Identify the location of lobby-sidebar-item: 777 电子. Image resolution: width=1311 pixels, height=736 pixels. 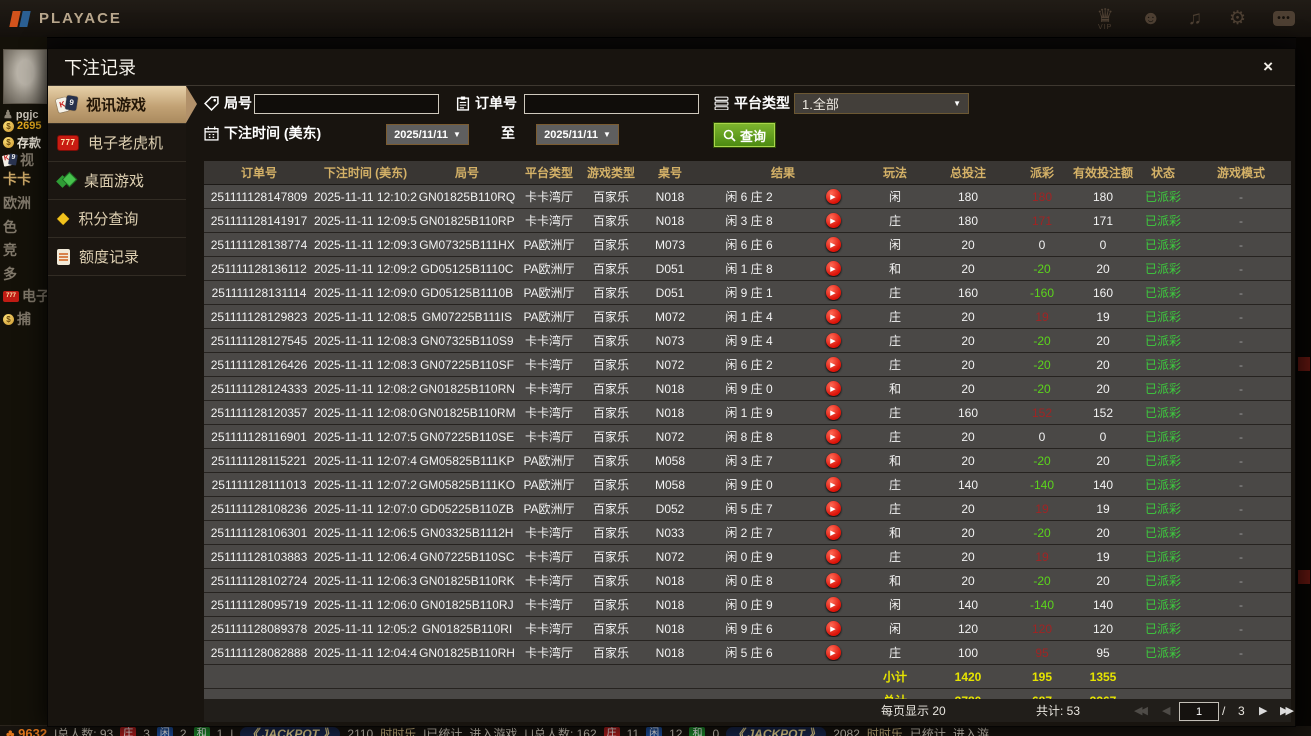
(25, 296).